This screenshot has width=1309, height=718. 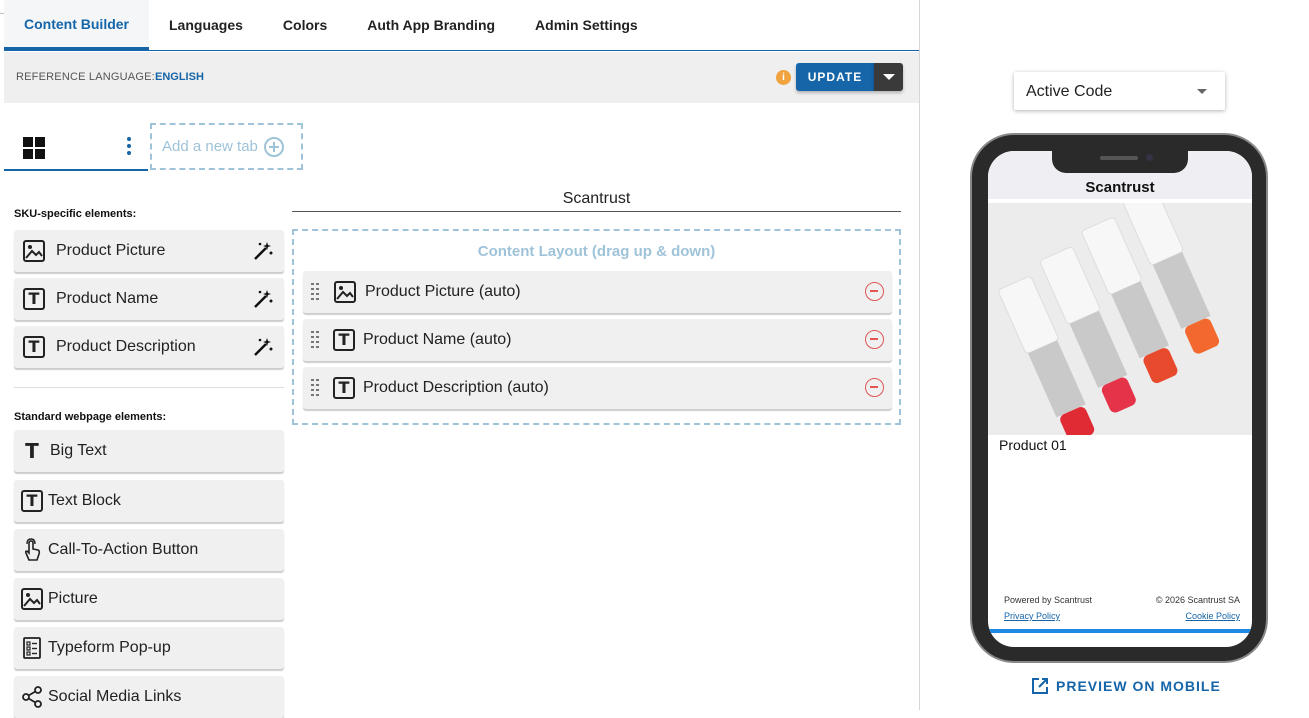 What do you see at coordinates (78, 450) in the screenshot?
I see `palette-item-label: Big Text` at bounding box center [78, 450].